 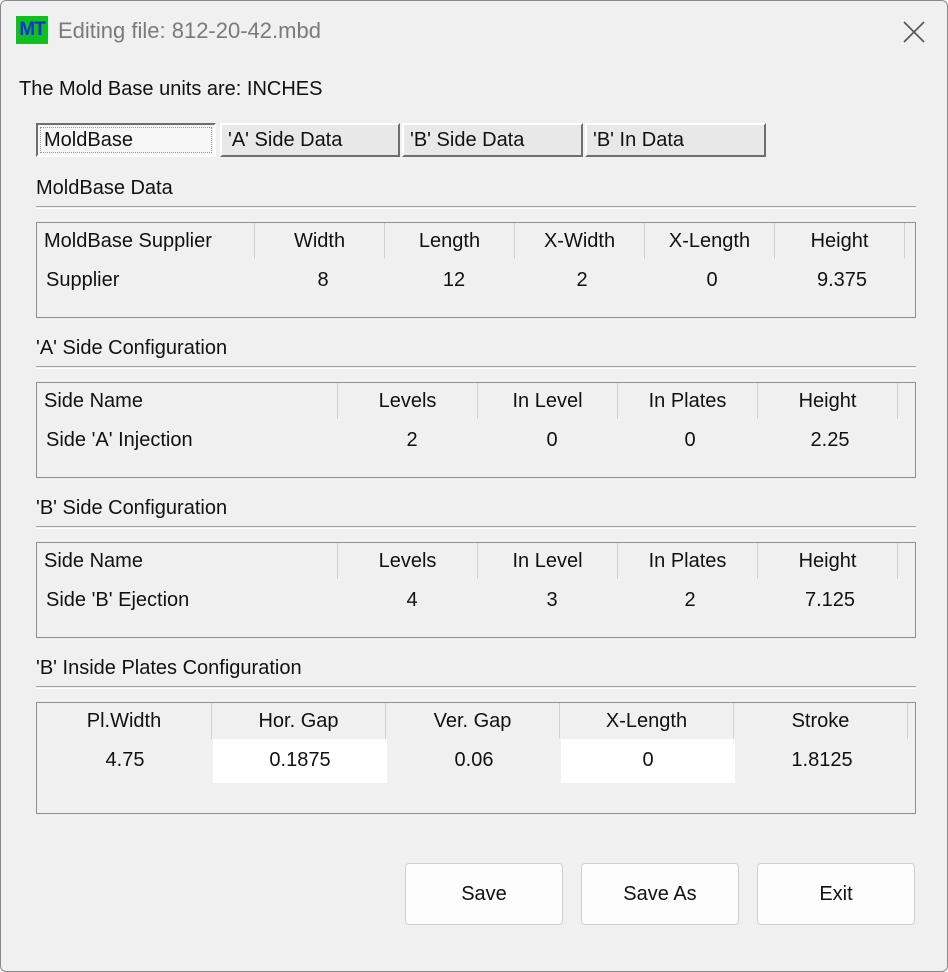 I want to click on window-title: Editing file: 812-20-42.mbd, so click(x=189, y=30).